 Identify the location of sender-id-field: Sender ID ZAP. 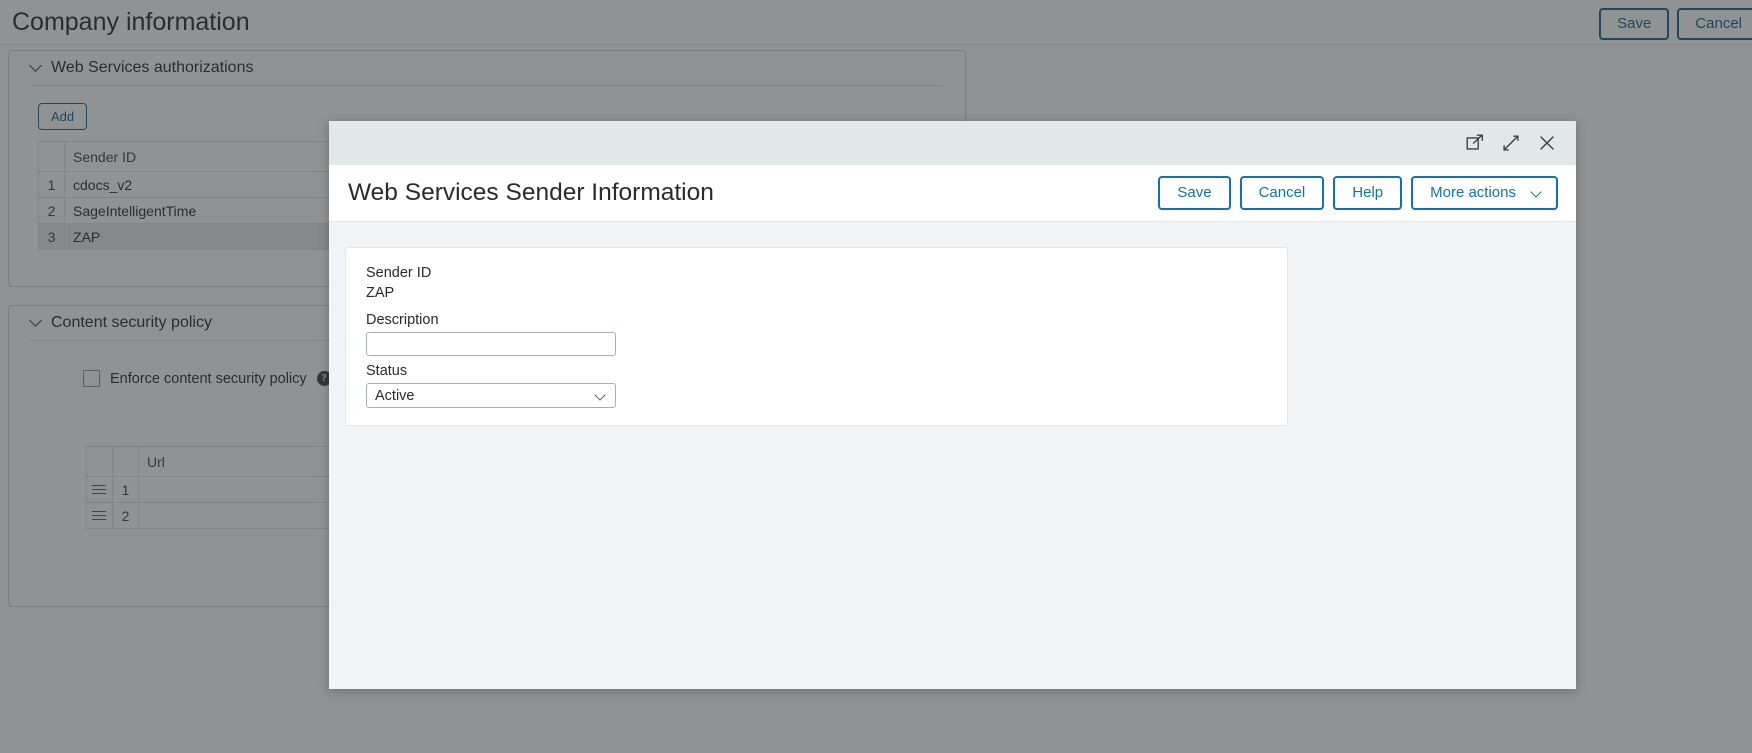
(398, 283).